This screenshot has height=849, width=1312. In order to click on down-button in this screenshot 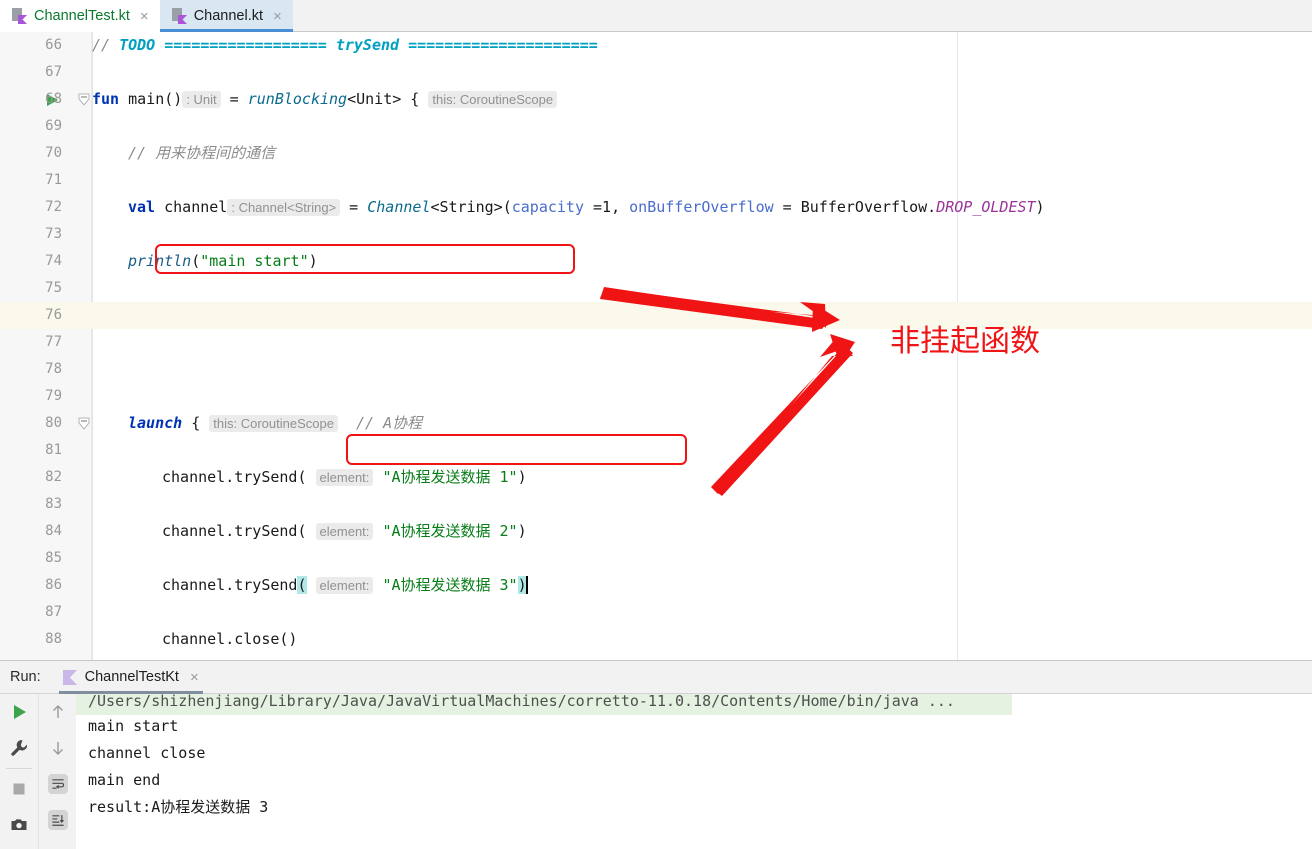, I will do `click(58, 748)`.